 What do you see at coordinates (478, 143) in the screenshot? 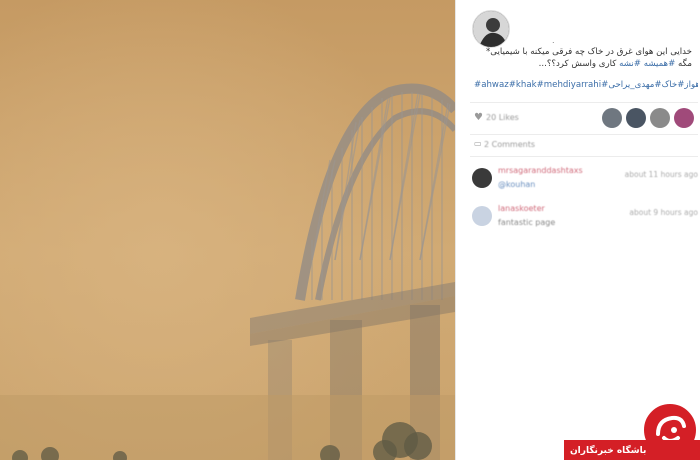
I see `comment-icon: ▭` at bounding box center [478, 143].